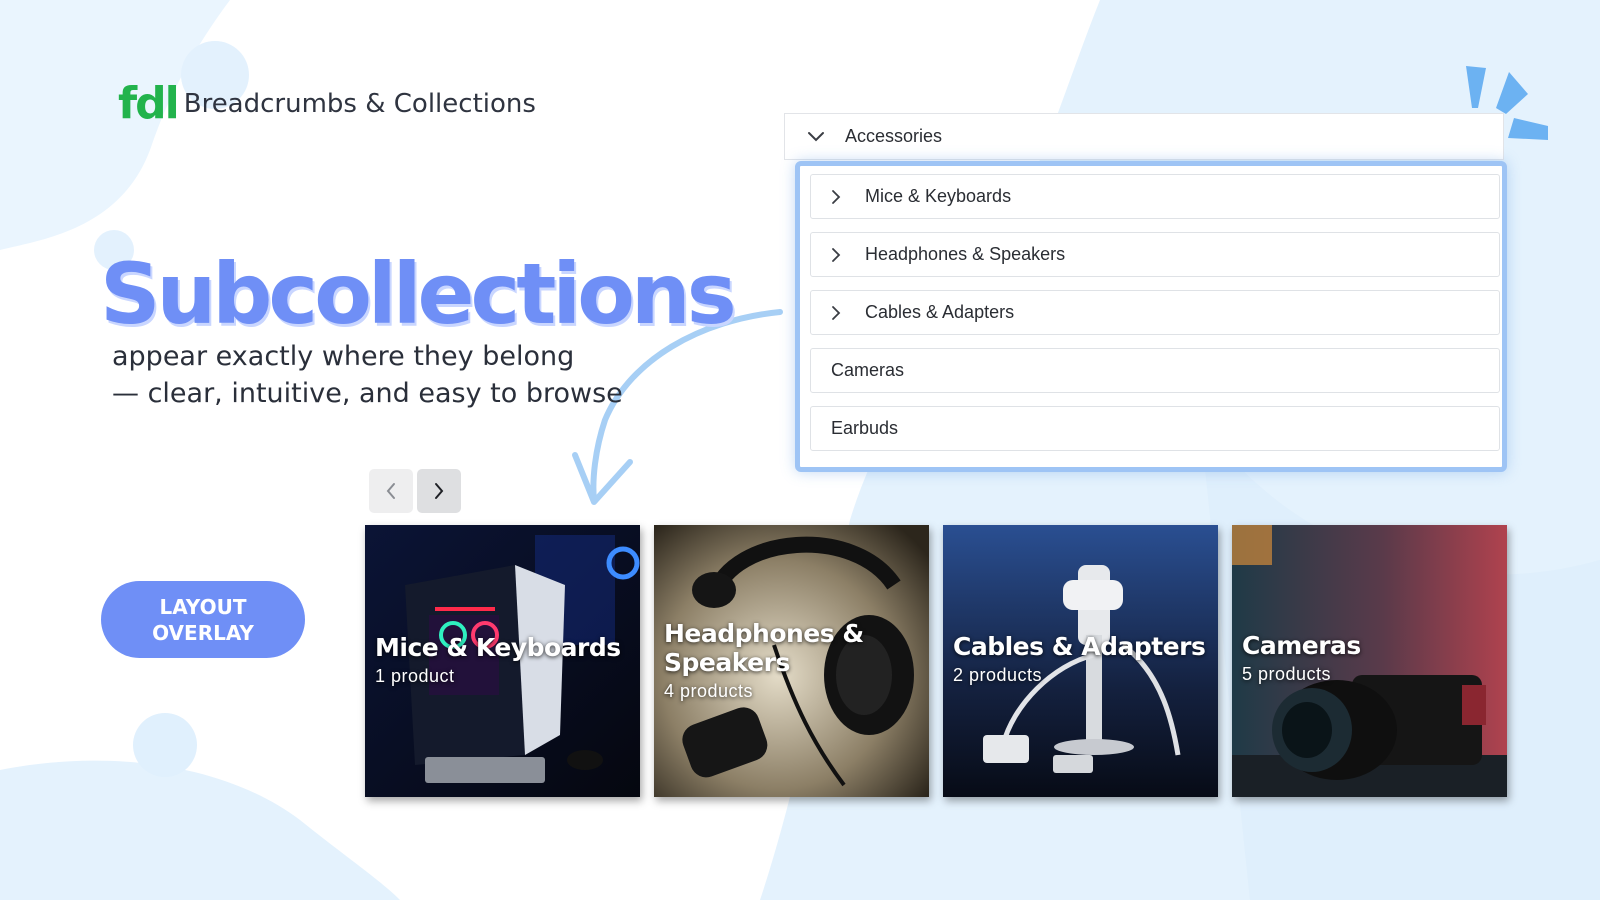  I want to click on card-caption: Headphones & Speakers 4 products, so click(793, 661).